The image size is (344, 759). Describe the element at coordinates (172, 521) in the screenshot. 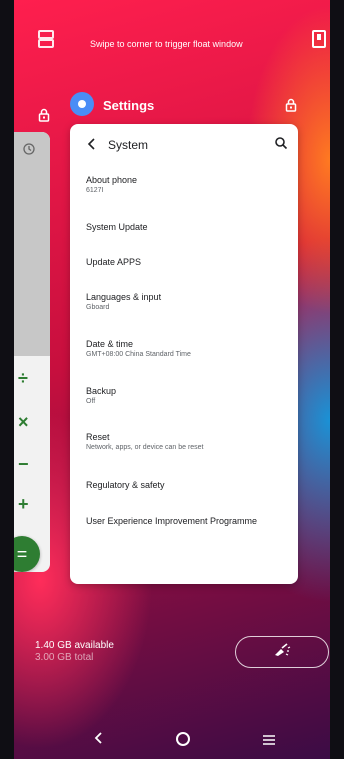

I see `item-title: User Experience Improvement Programme` at that location.